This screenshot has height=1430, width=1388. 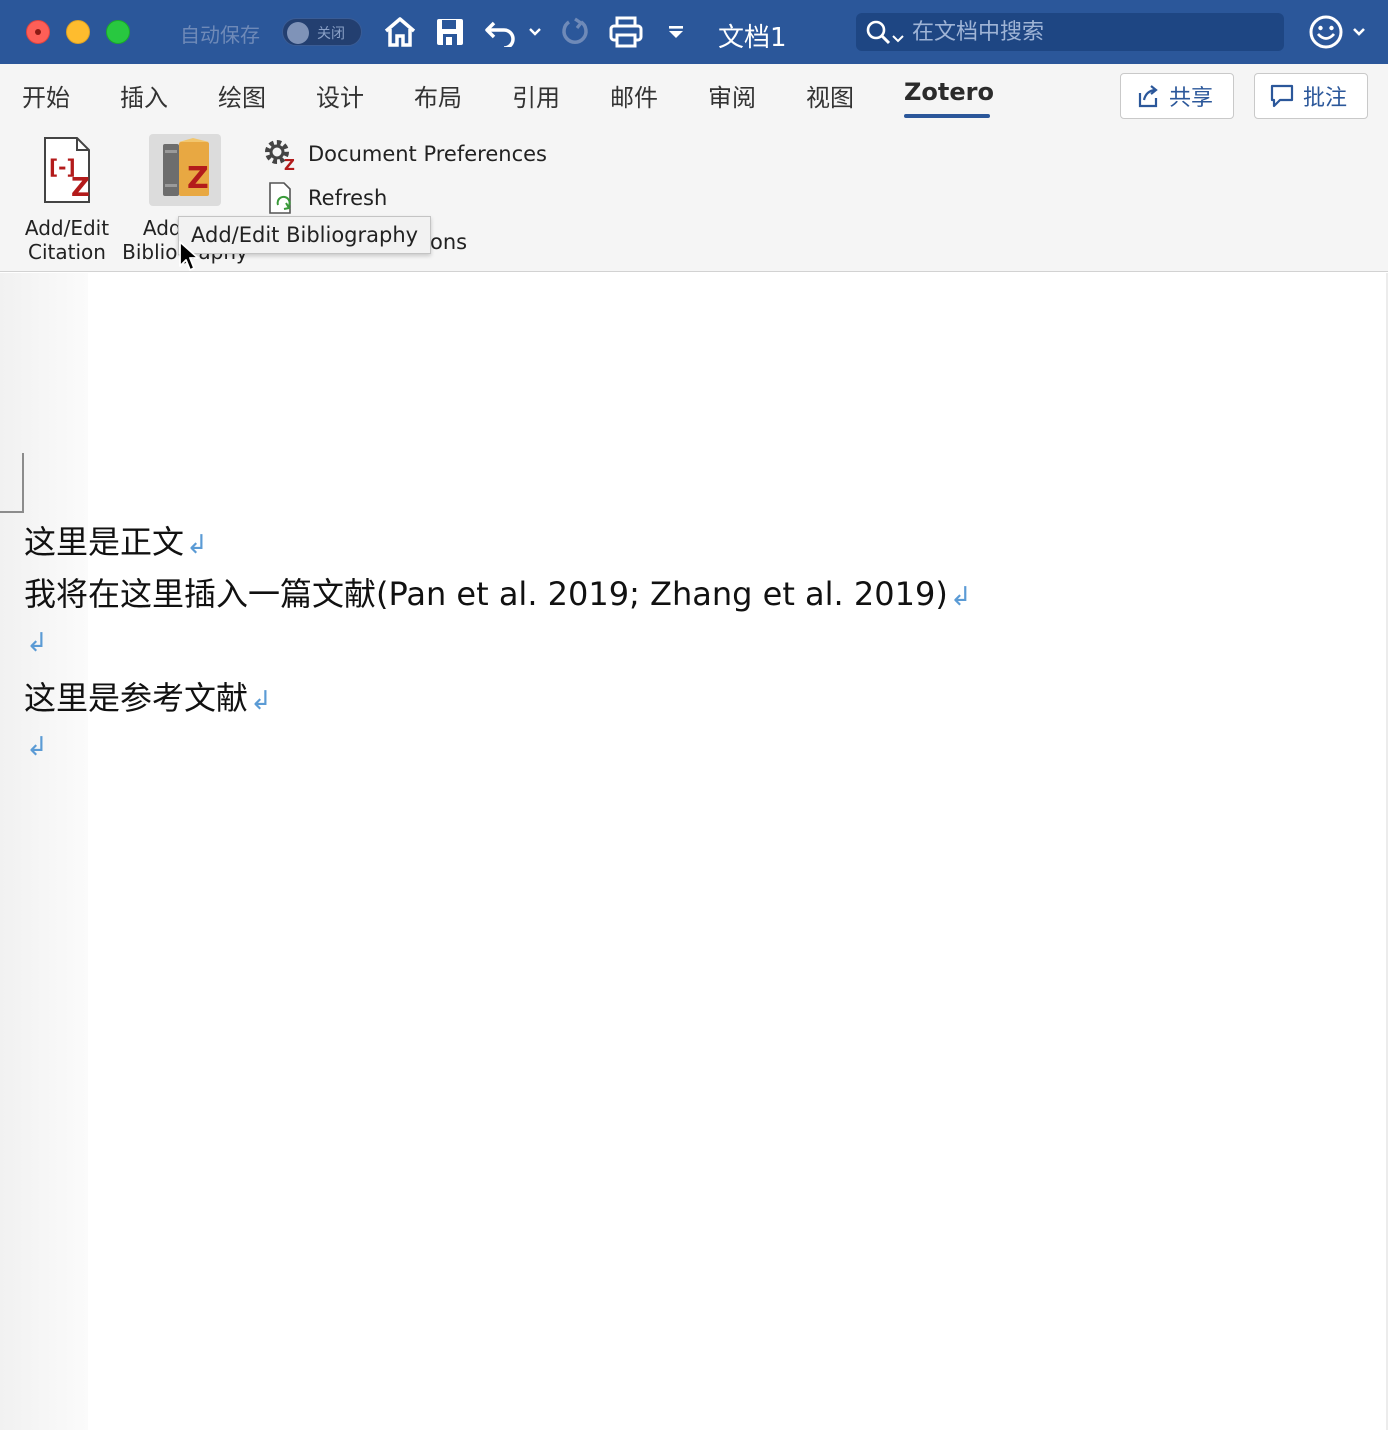 What do you see at coordinates (448, 242) in the screenshot?
I see `unlink-citations-label: ons` at bounding box center [448, 242].